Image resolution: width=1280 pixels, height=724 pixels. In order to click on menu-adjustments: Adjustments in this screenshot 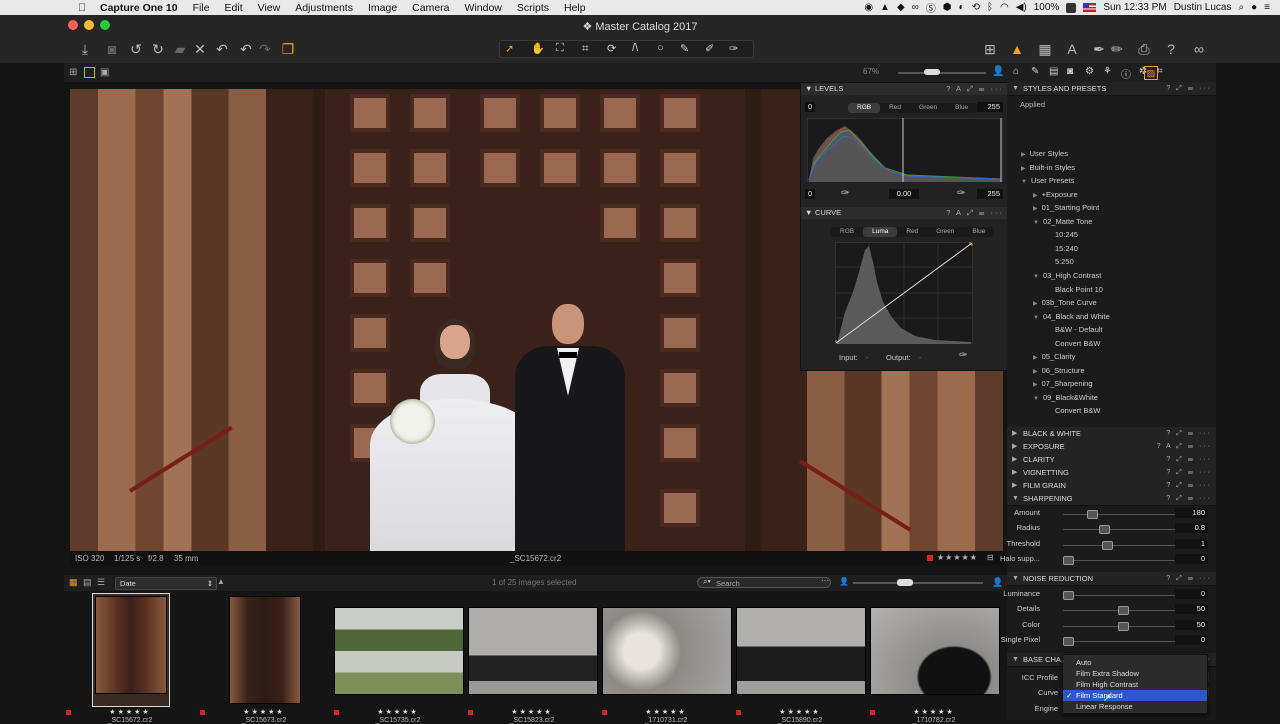, I will do `click(324, 8)`.